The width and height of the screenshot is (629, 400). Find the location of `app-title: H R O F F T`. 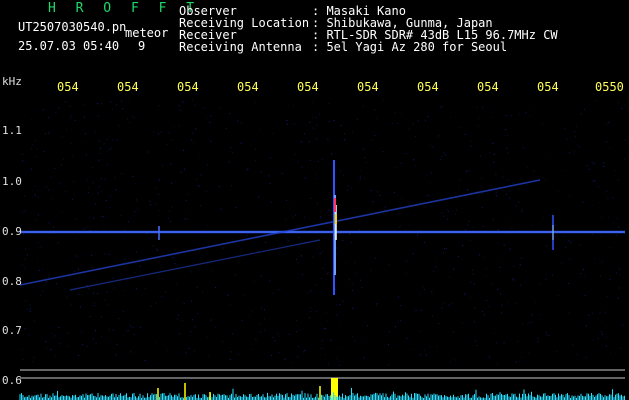

app-title: H R O F F T is located at coordinates (124, 8).